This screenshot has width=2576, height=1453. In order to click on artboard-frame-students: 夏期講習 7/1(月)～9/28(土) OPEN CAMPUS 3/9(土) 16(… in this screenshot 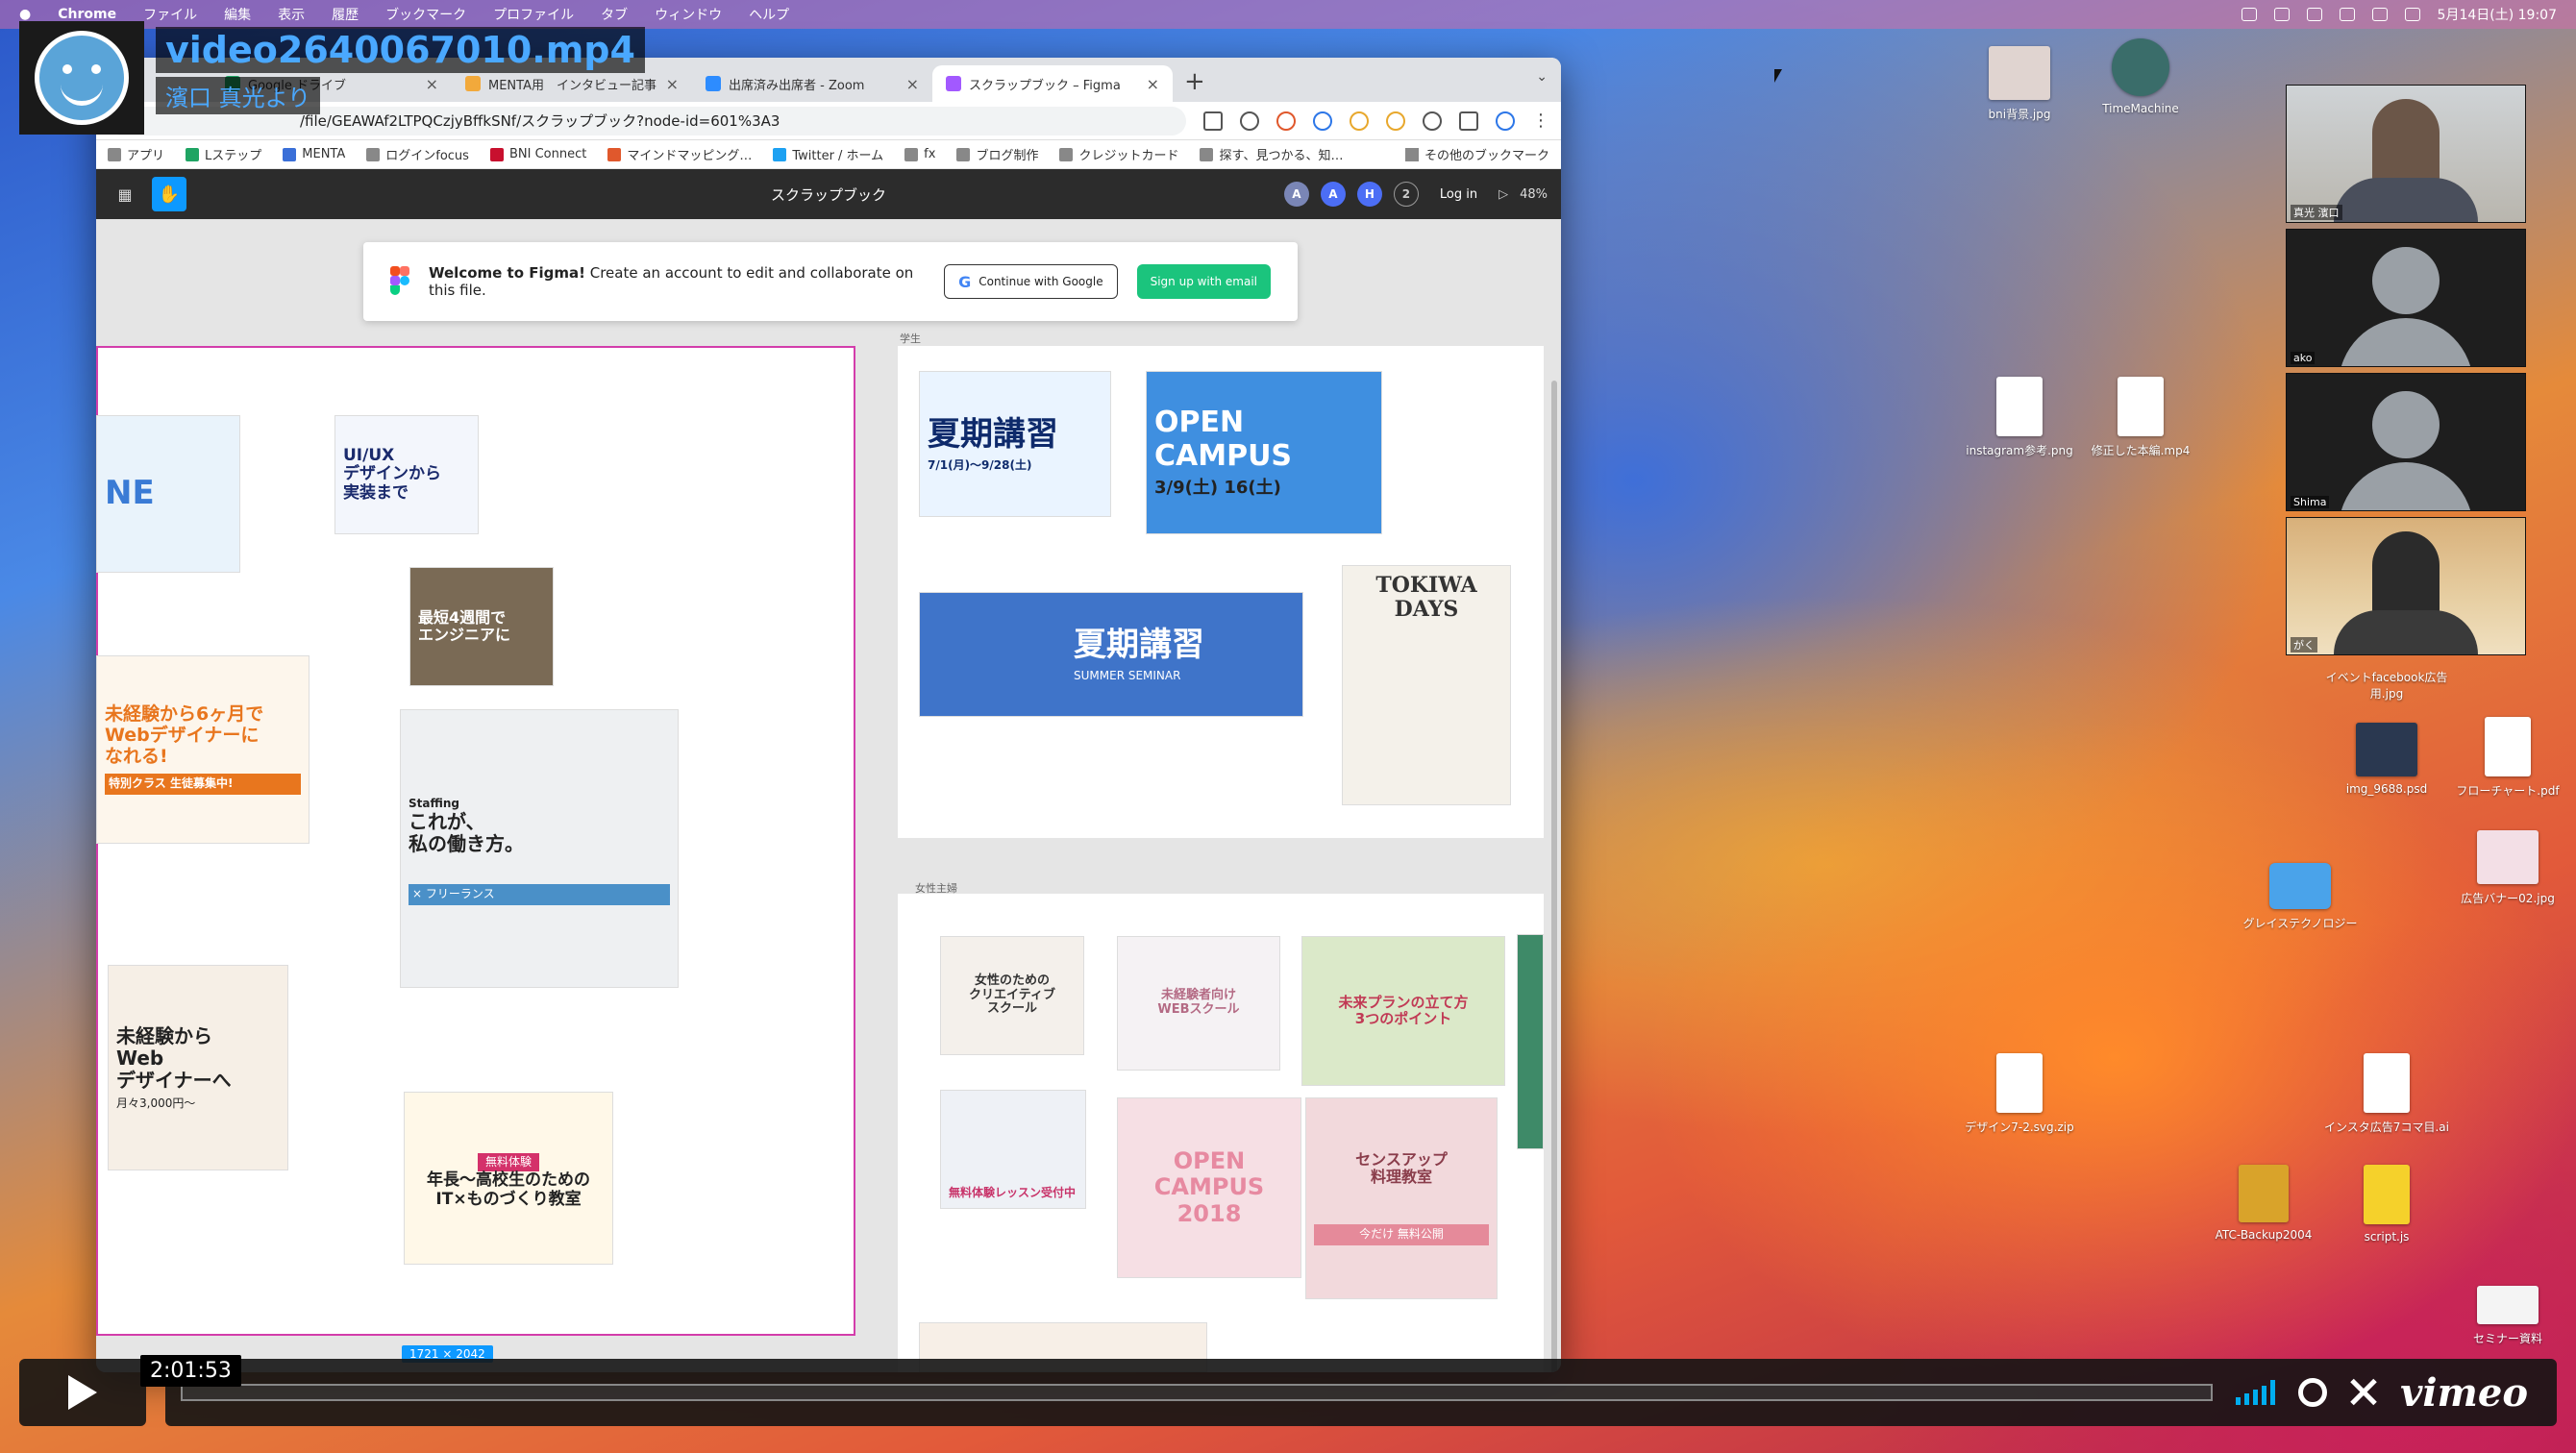, I will do `click(1221, 592)`.